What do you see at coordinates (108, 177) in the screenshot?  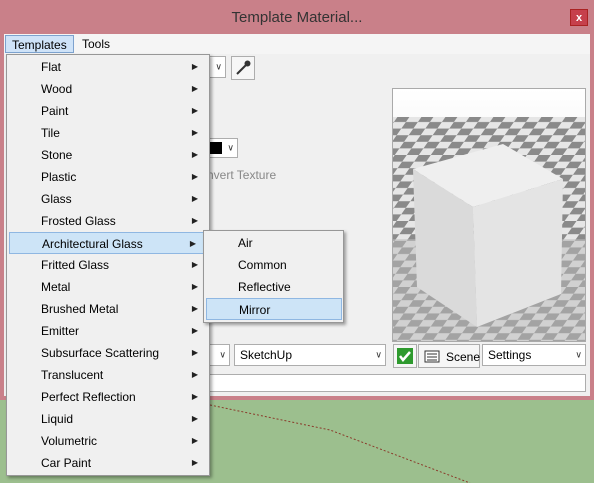 I see `menu-item: Plastic ▶` at bounding box center [108, 177].